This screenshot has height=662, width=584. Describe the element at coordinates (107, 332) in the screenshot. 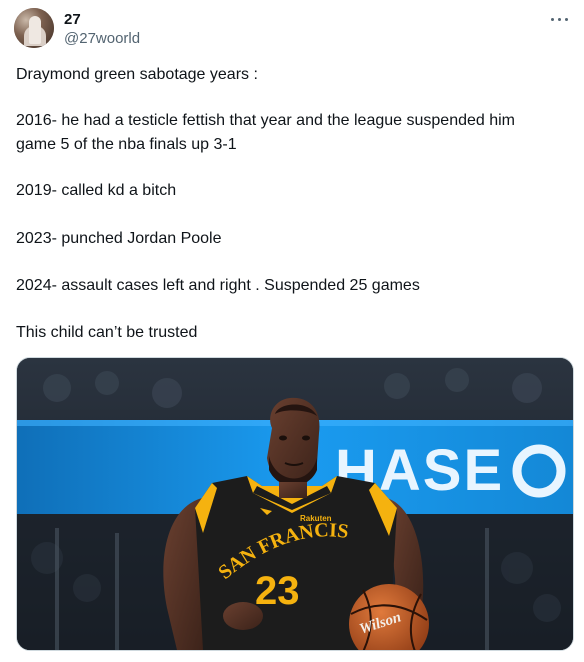

I see `tweet-text-line: This child can’t be trusted` at that location.